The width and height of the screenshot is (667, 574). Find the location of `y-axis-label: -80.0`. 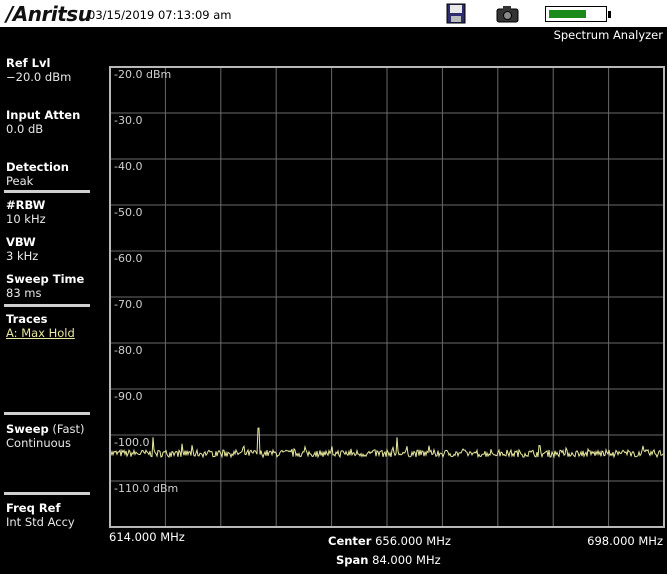

y-axis-label: -80.0 is located at coordinates (128, 350).